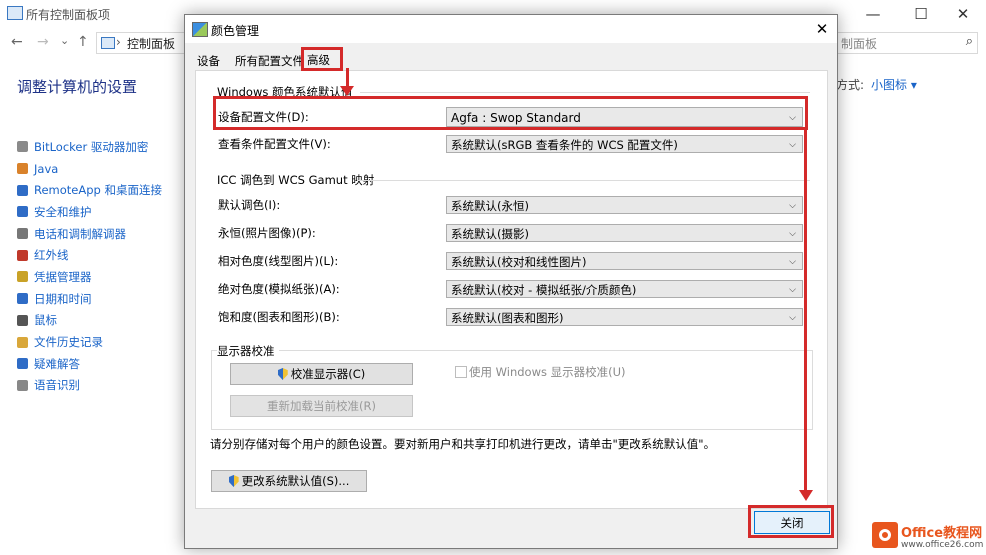 The image size is (986, 555). Describe the element at coordinates (547, 372) in the screenshot. I see `use-windows-calibration-label: 使用 Windows 显示器校准(U)` at that location.